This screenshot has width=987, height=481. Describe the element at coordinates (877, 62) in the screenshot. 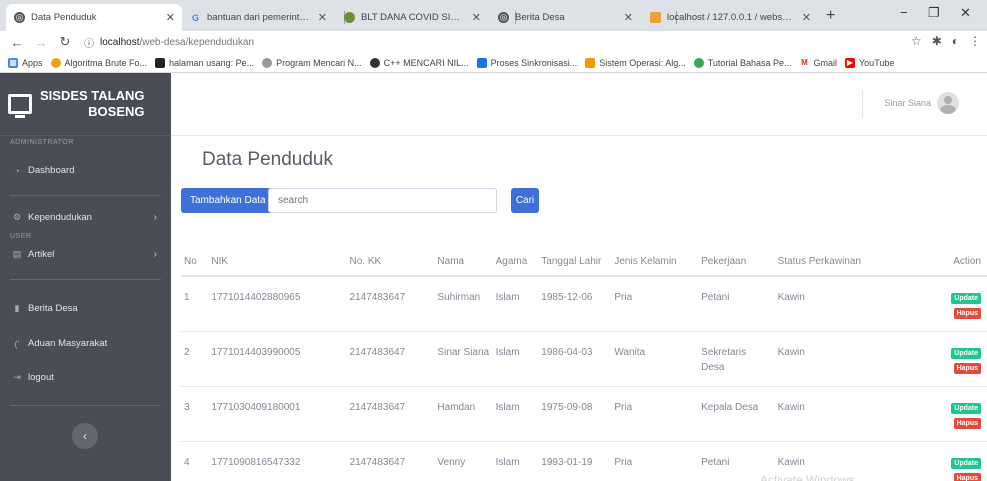

I see `bookmark-label: YouTube` at that location.